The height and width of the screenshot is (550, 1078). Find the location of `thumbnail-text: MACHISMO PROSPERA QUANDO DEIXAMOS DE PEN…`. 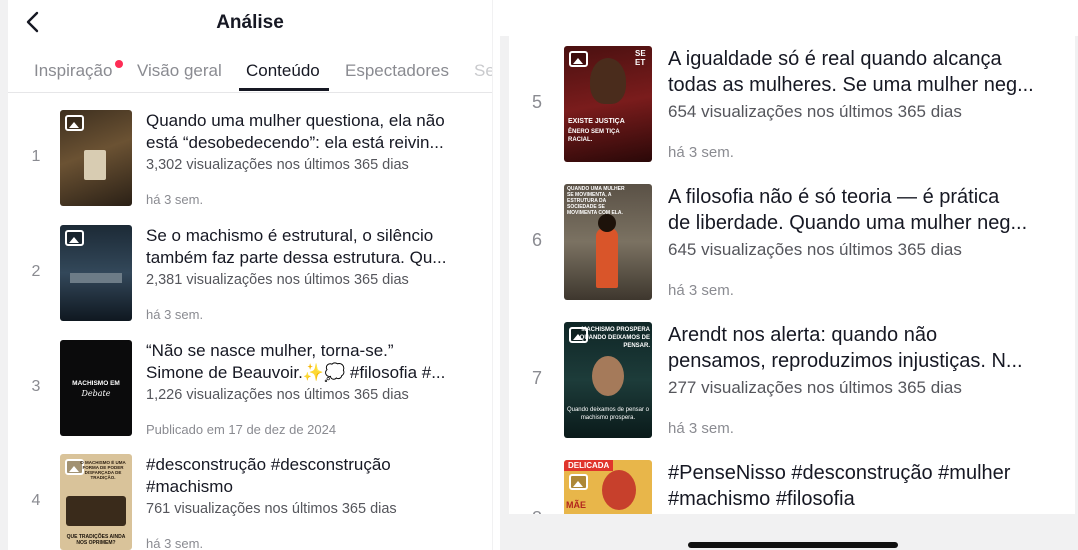

thumbnail-text: MACHISMO PROSPERA QUANDO DEIXAMOS DE PEN… is located at coordinates (614, 338).